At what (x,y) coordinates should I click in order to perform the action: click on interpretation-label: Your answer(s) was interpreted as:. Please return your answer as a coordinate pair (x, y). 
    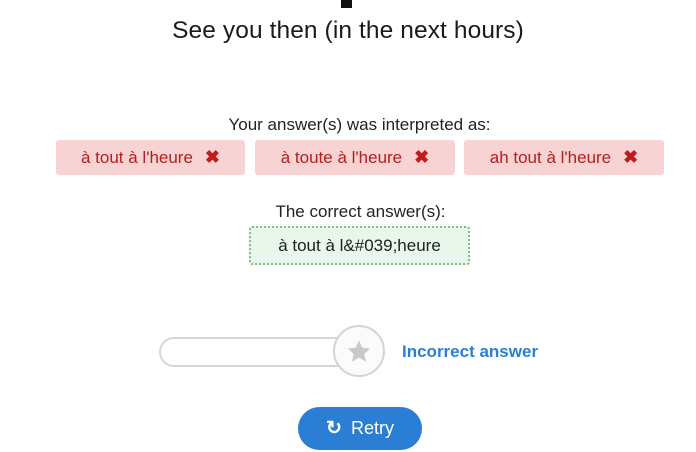
    Looking at the image, I should click on (359, 124).